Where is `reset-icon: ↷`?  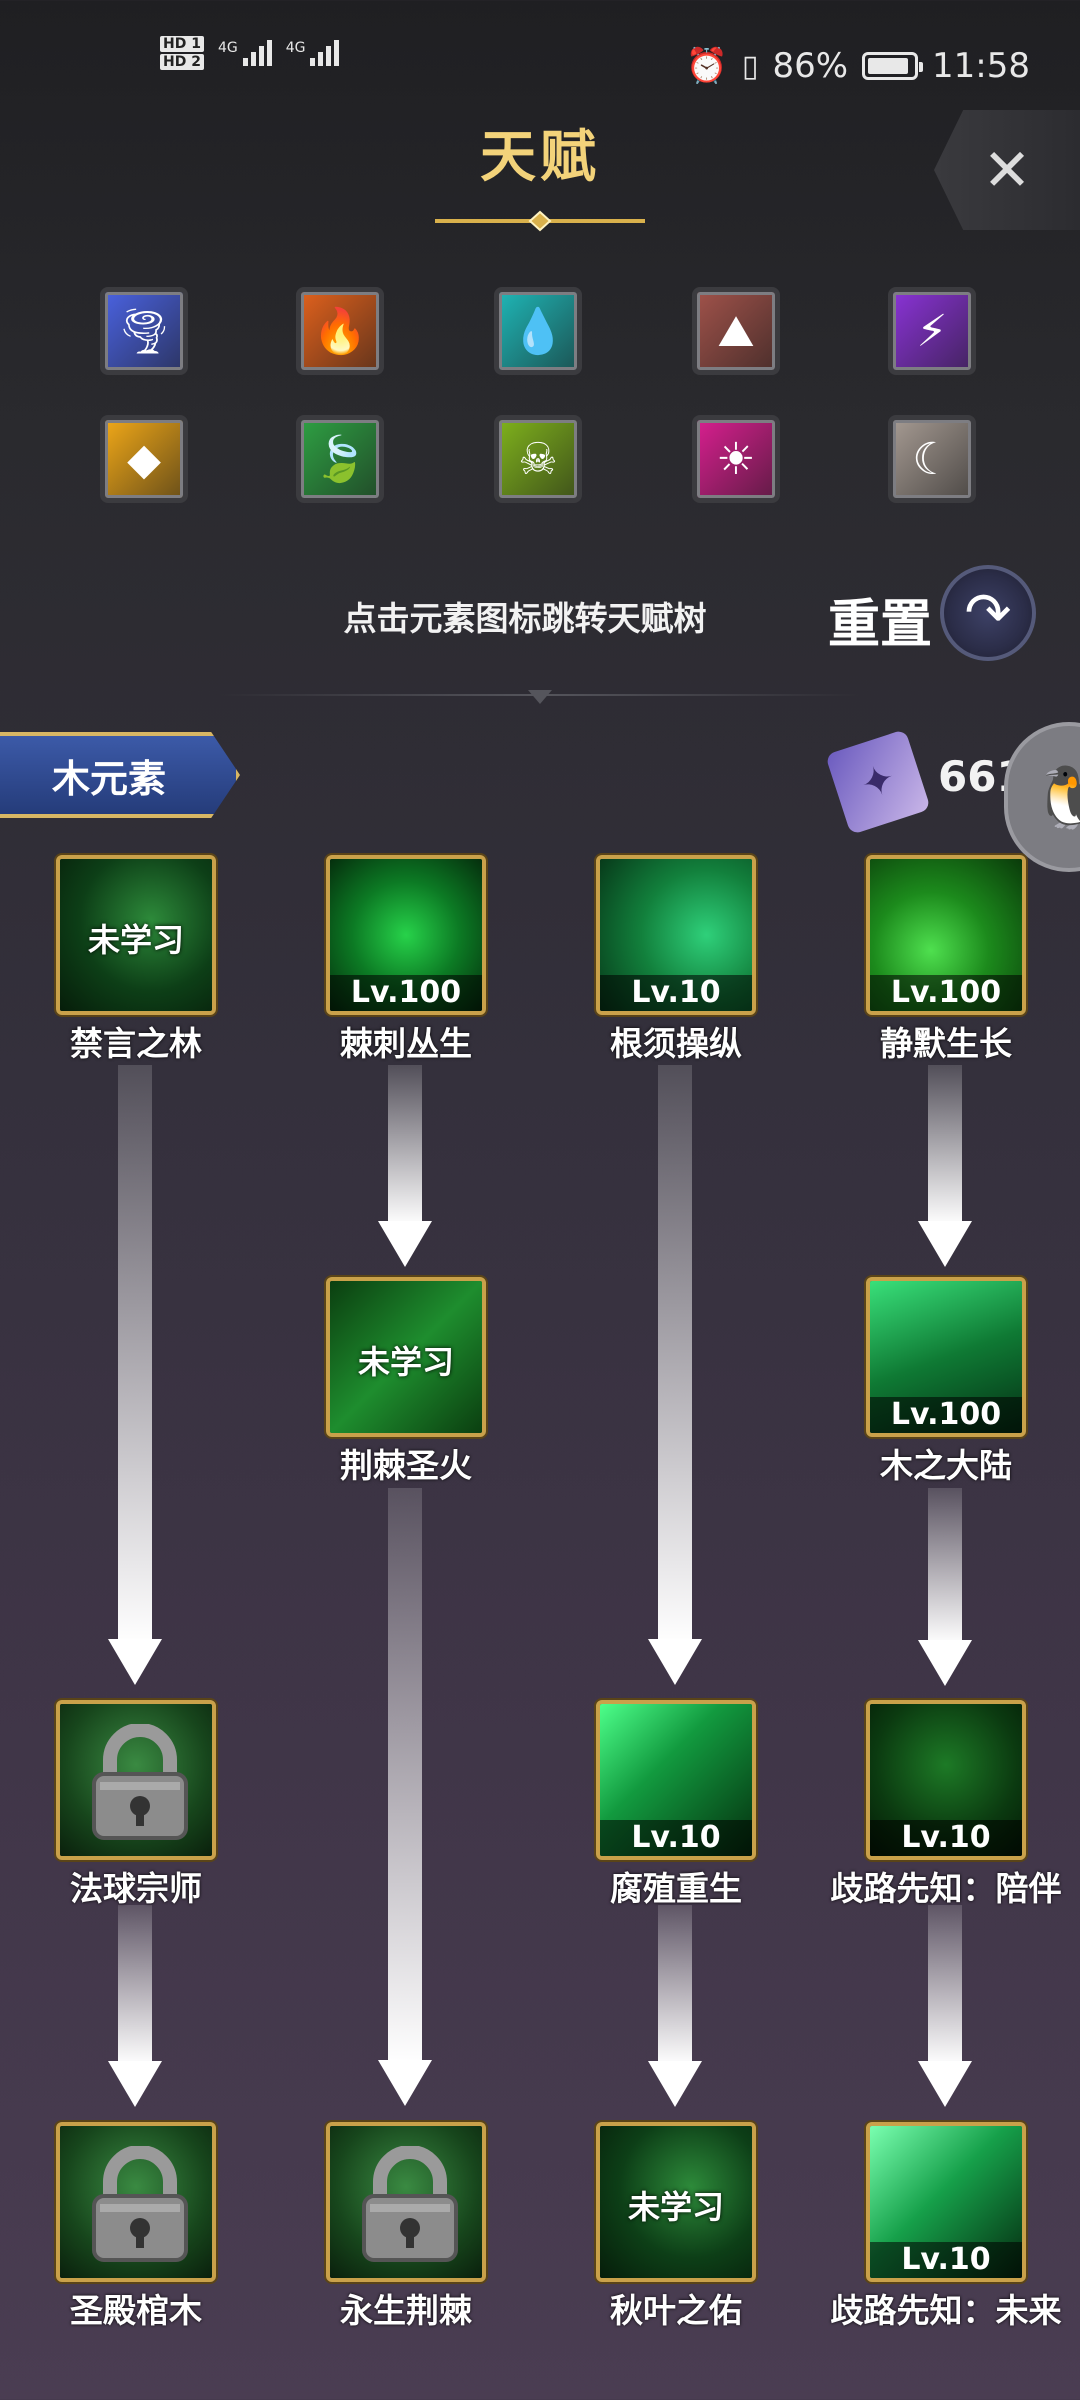 reset-icon: ↷ is located at coordinates (988, 613).